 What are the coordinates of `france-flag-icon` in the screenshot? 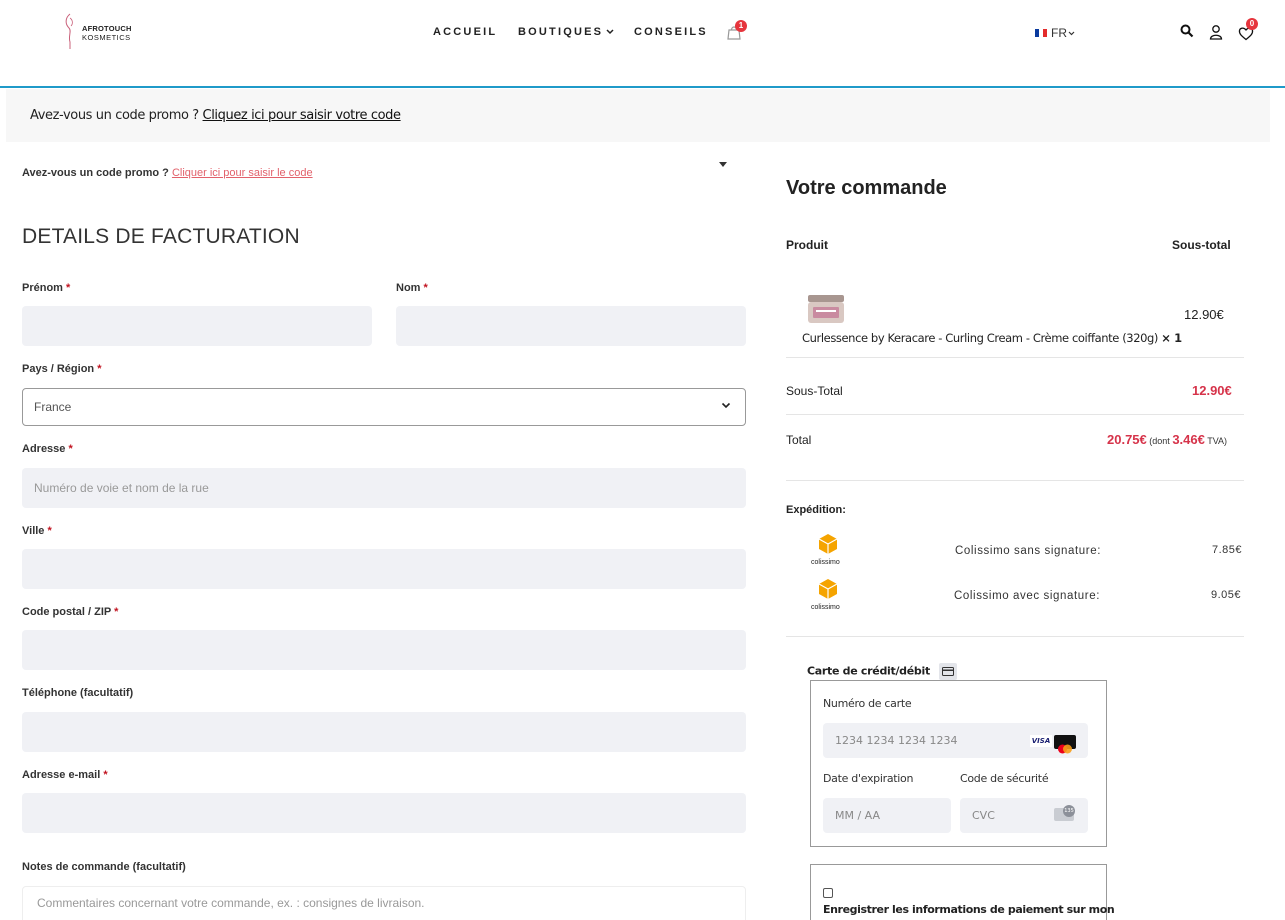 It's located at (1041, 33).